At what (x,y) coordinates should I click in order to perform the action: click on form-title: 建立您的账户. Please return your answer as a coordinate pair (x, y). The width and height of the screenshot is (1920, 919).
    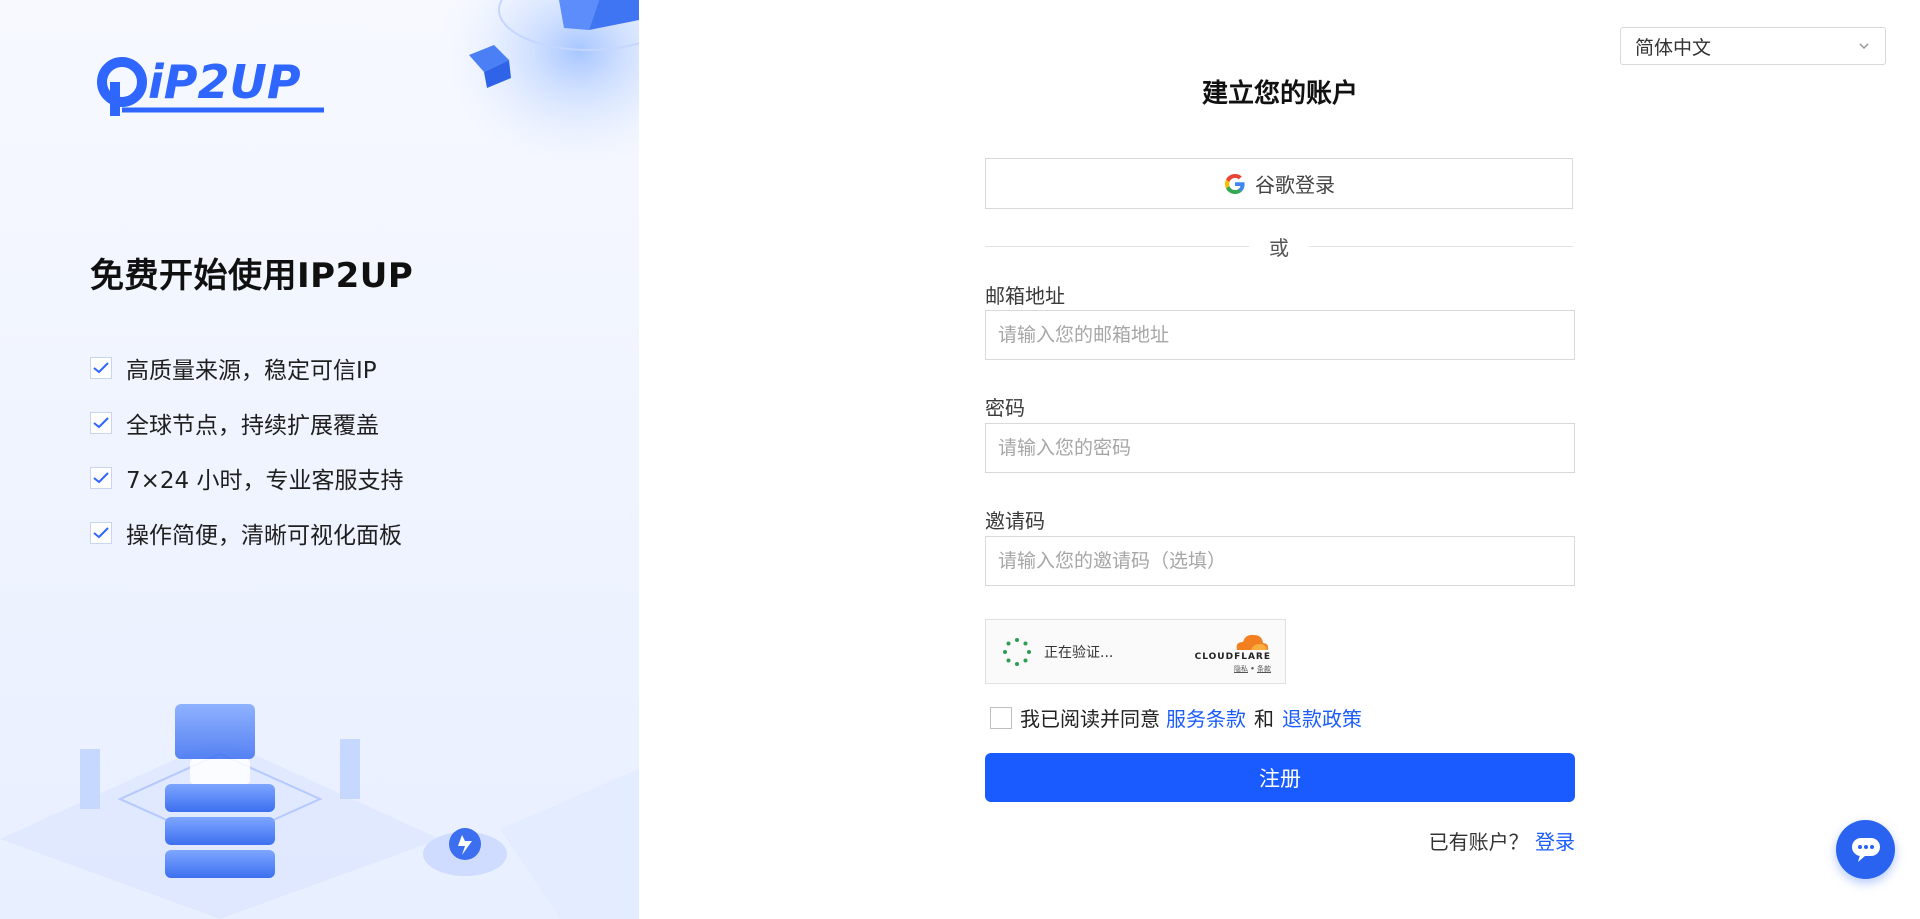
    Looking at the image, I should click on (1279, 94).